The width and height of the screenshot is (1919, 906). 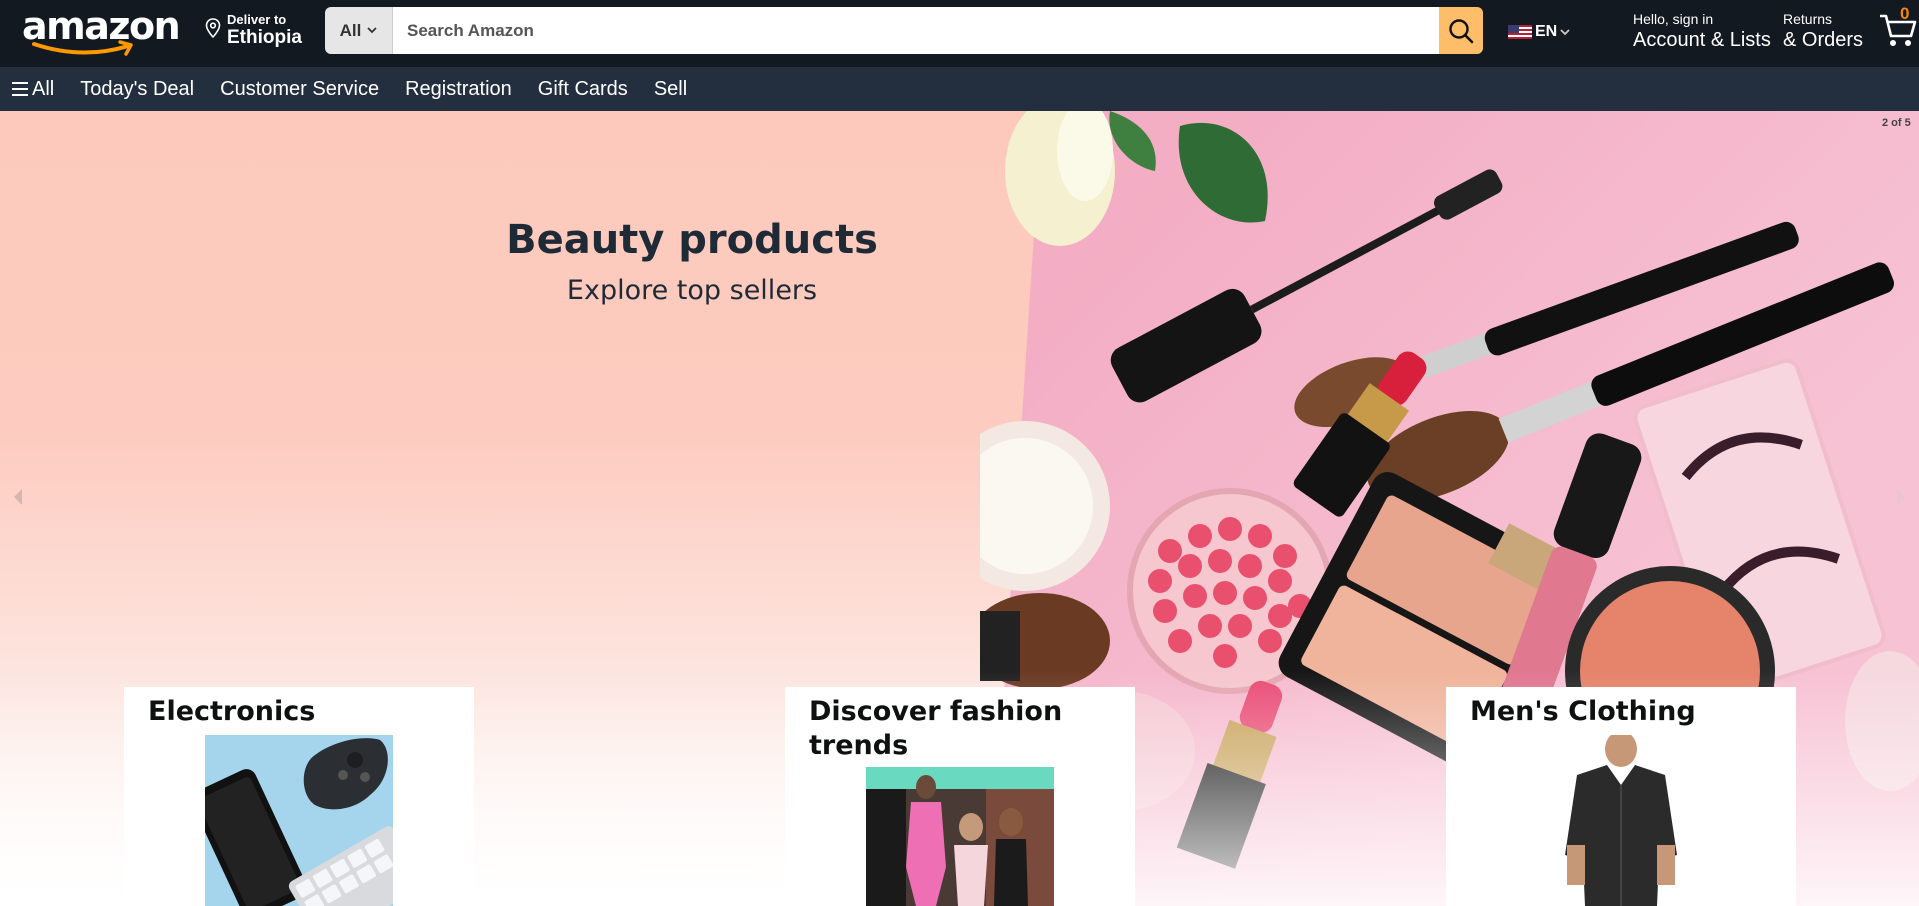 I want to click on search-input, so click(x=916, y=30).